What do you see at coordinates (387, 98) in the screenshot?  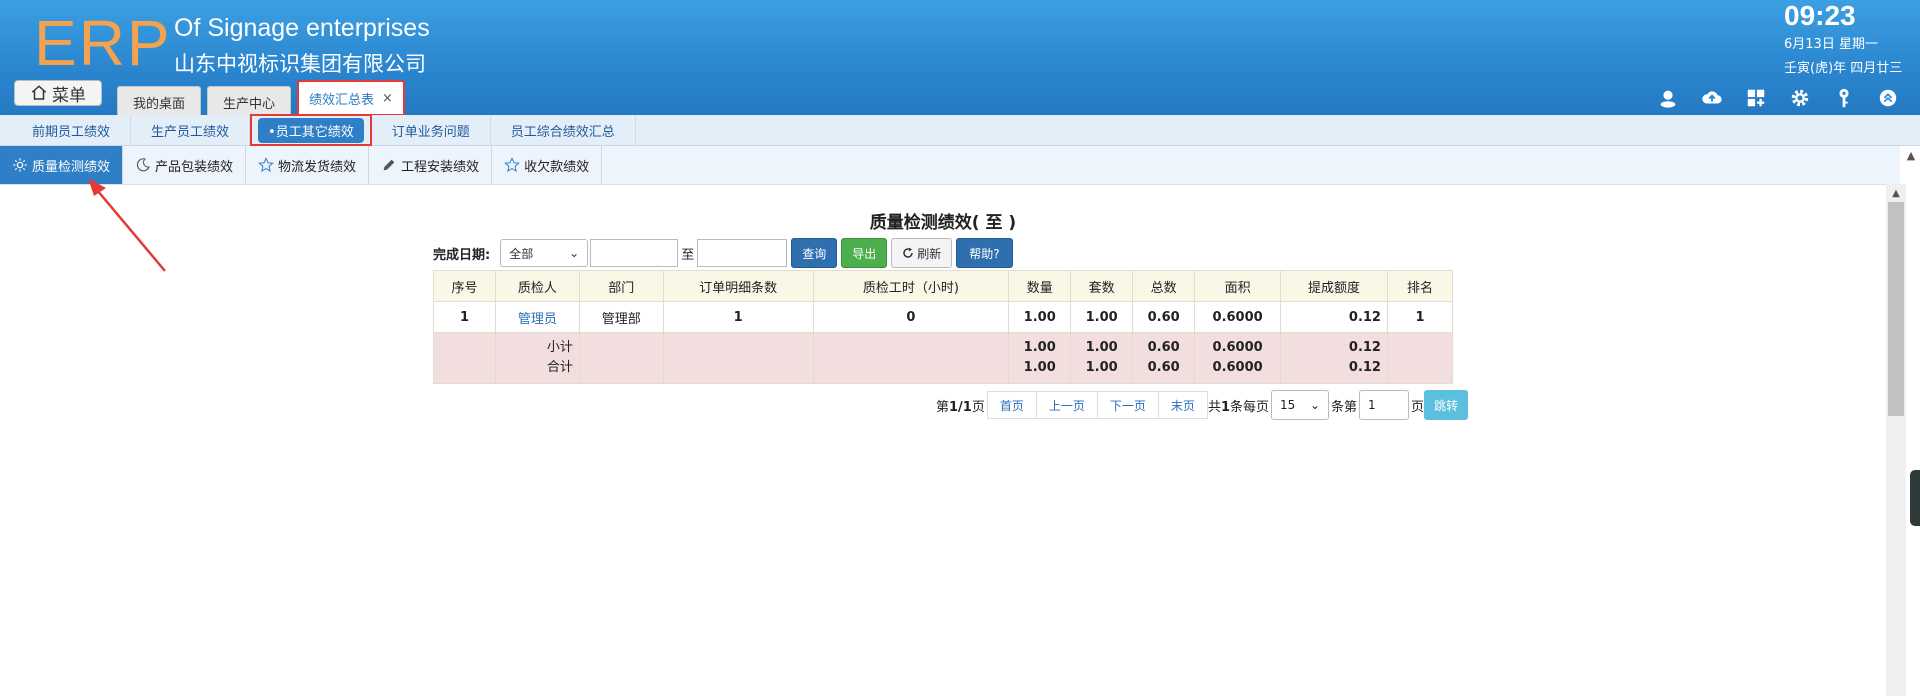 I see `close-icon: ×` at bounding box center [387, 98].